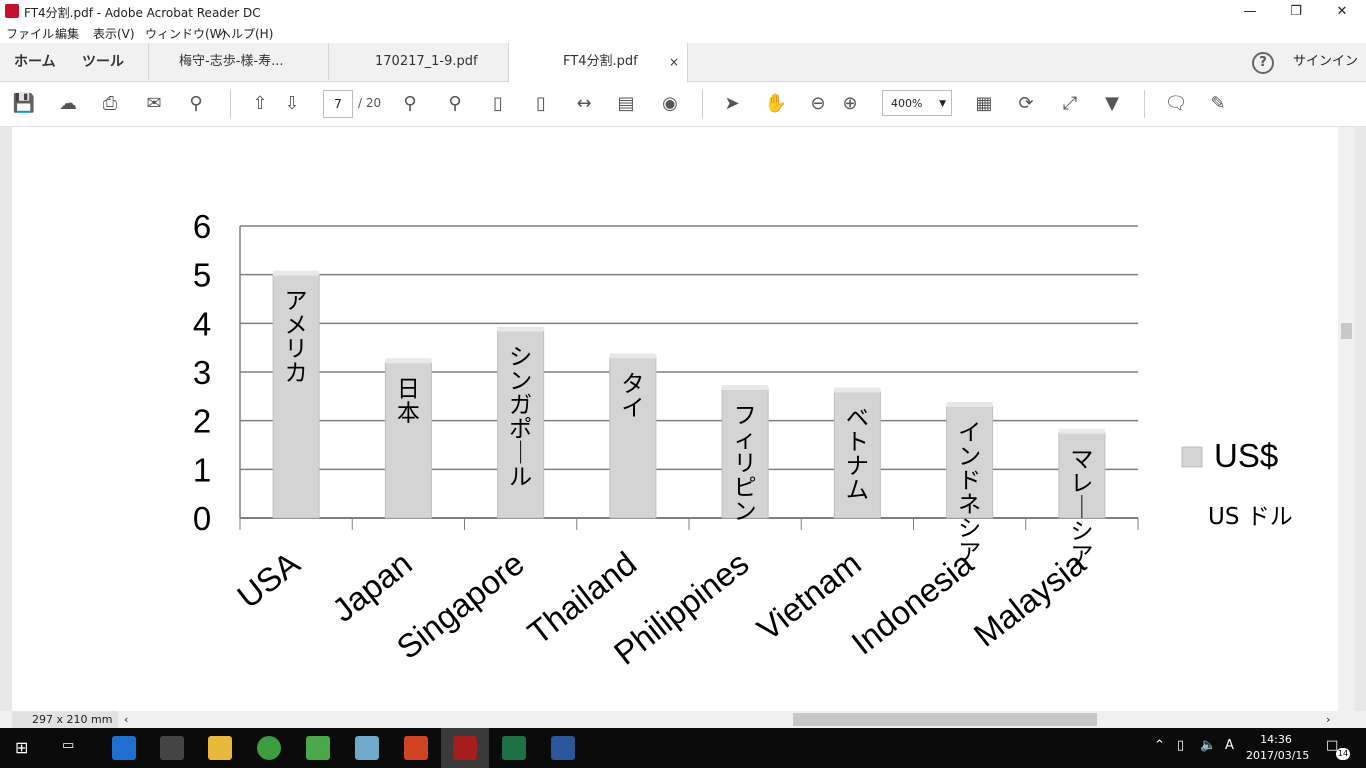  What do you see at coordinates (465, 748) in the screenshot?
I see `acrobat-taskbar-icon` at bounding box center [465, 748].